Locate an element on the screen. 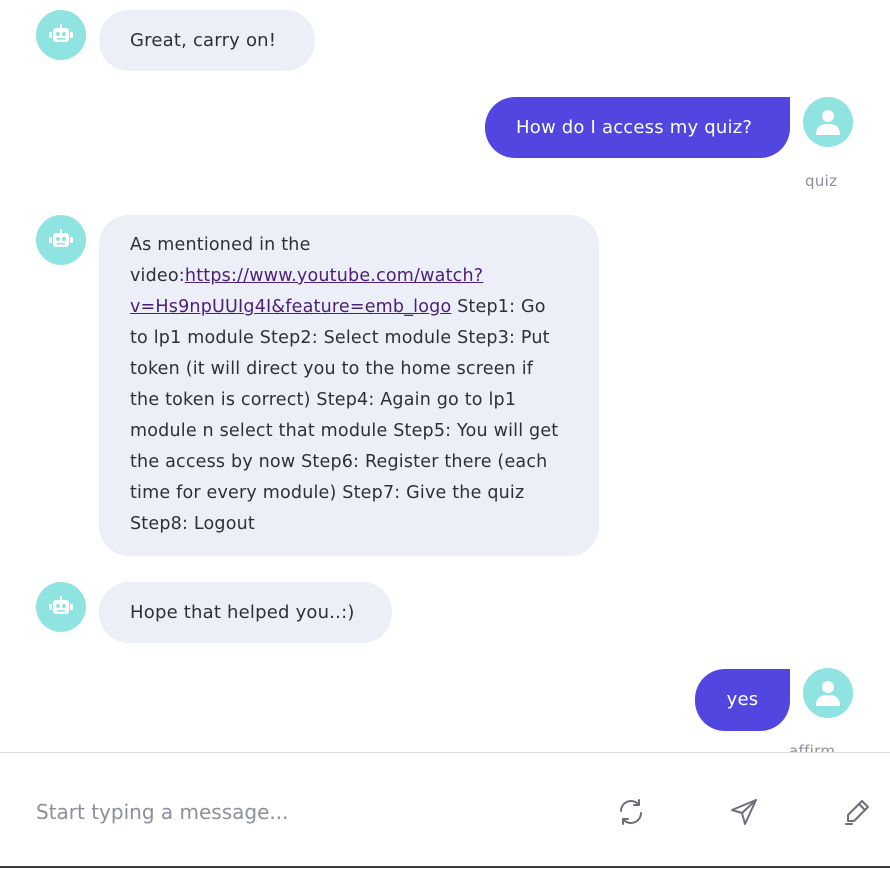 The image size is (890, 869). message-text: Hope that helped you..:) is located at coordinates (242, 612).